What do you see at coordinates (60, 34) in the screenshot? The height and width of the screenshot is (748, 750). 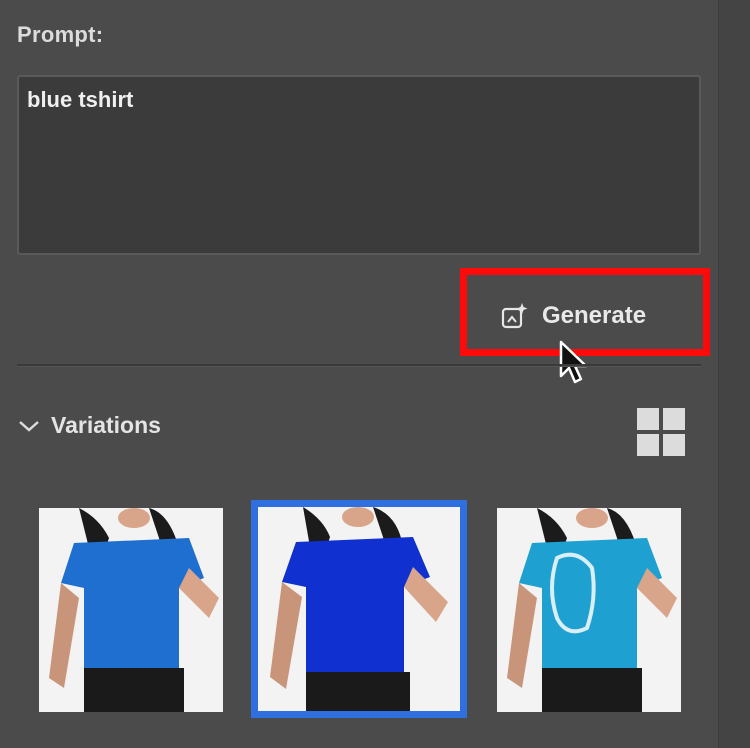 I see `prompt-label: Prompt:` at bounding box center [60, 34].